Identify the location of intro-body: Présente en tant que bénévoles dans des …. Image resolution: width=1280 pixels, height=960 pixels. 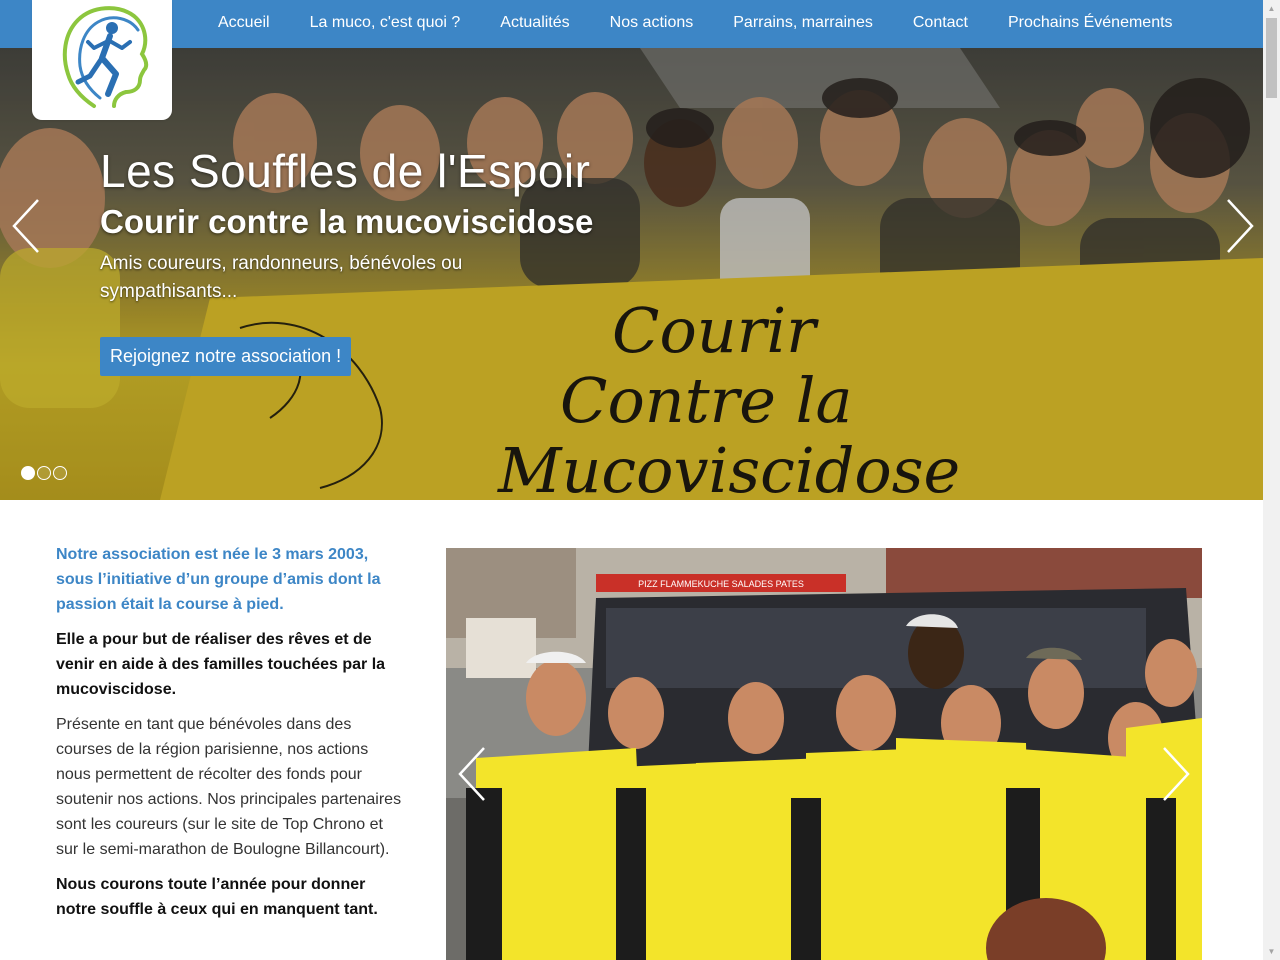
(229, 787).